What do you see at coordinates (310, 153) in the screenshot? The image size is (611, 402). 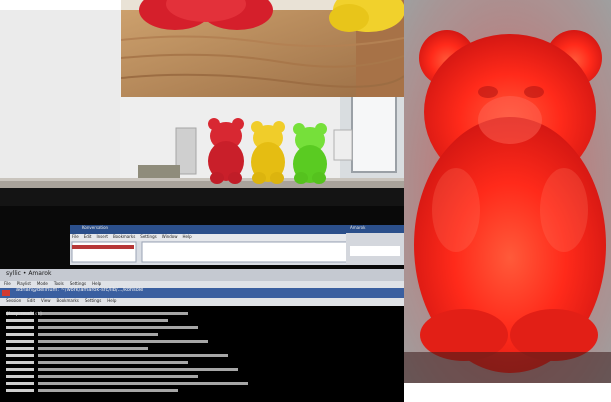 I see `green-gummy-bear` at bounding box center [310, 153].